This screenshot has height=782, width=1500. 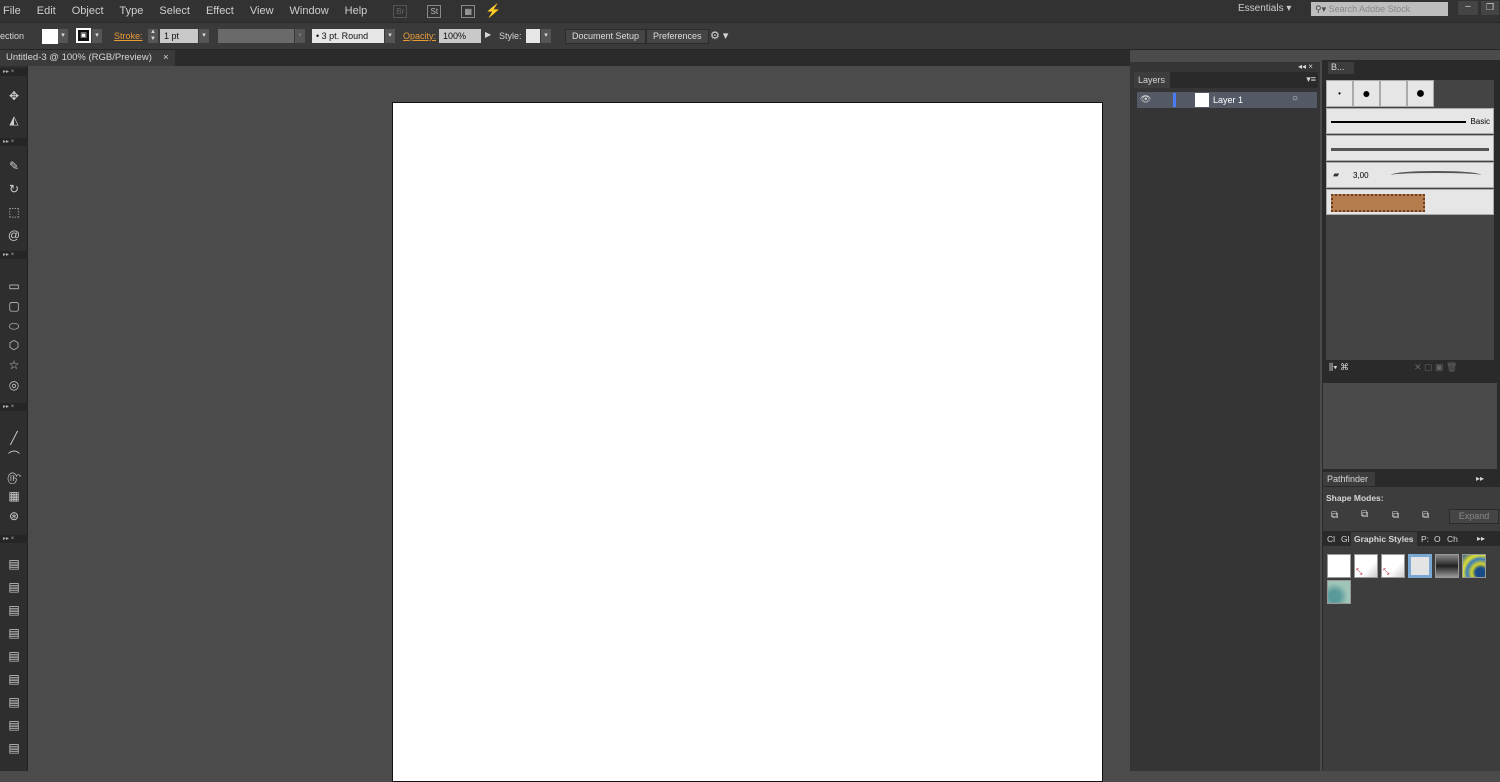 What do you see at coordinates (166, 58) in the screenshot?
I see `close-tab-icon: ×` at bounding box center [166, 58].